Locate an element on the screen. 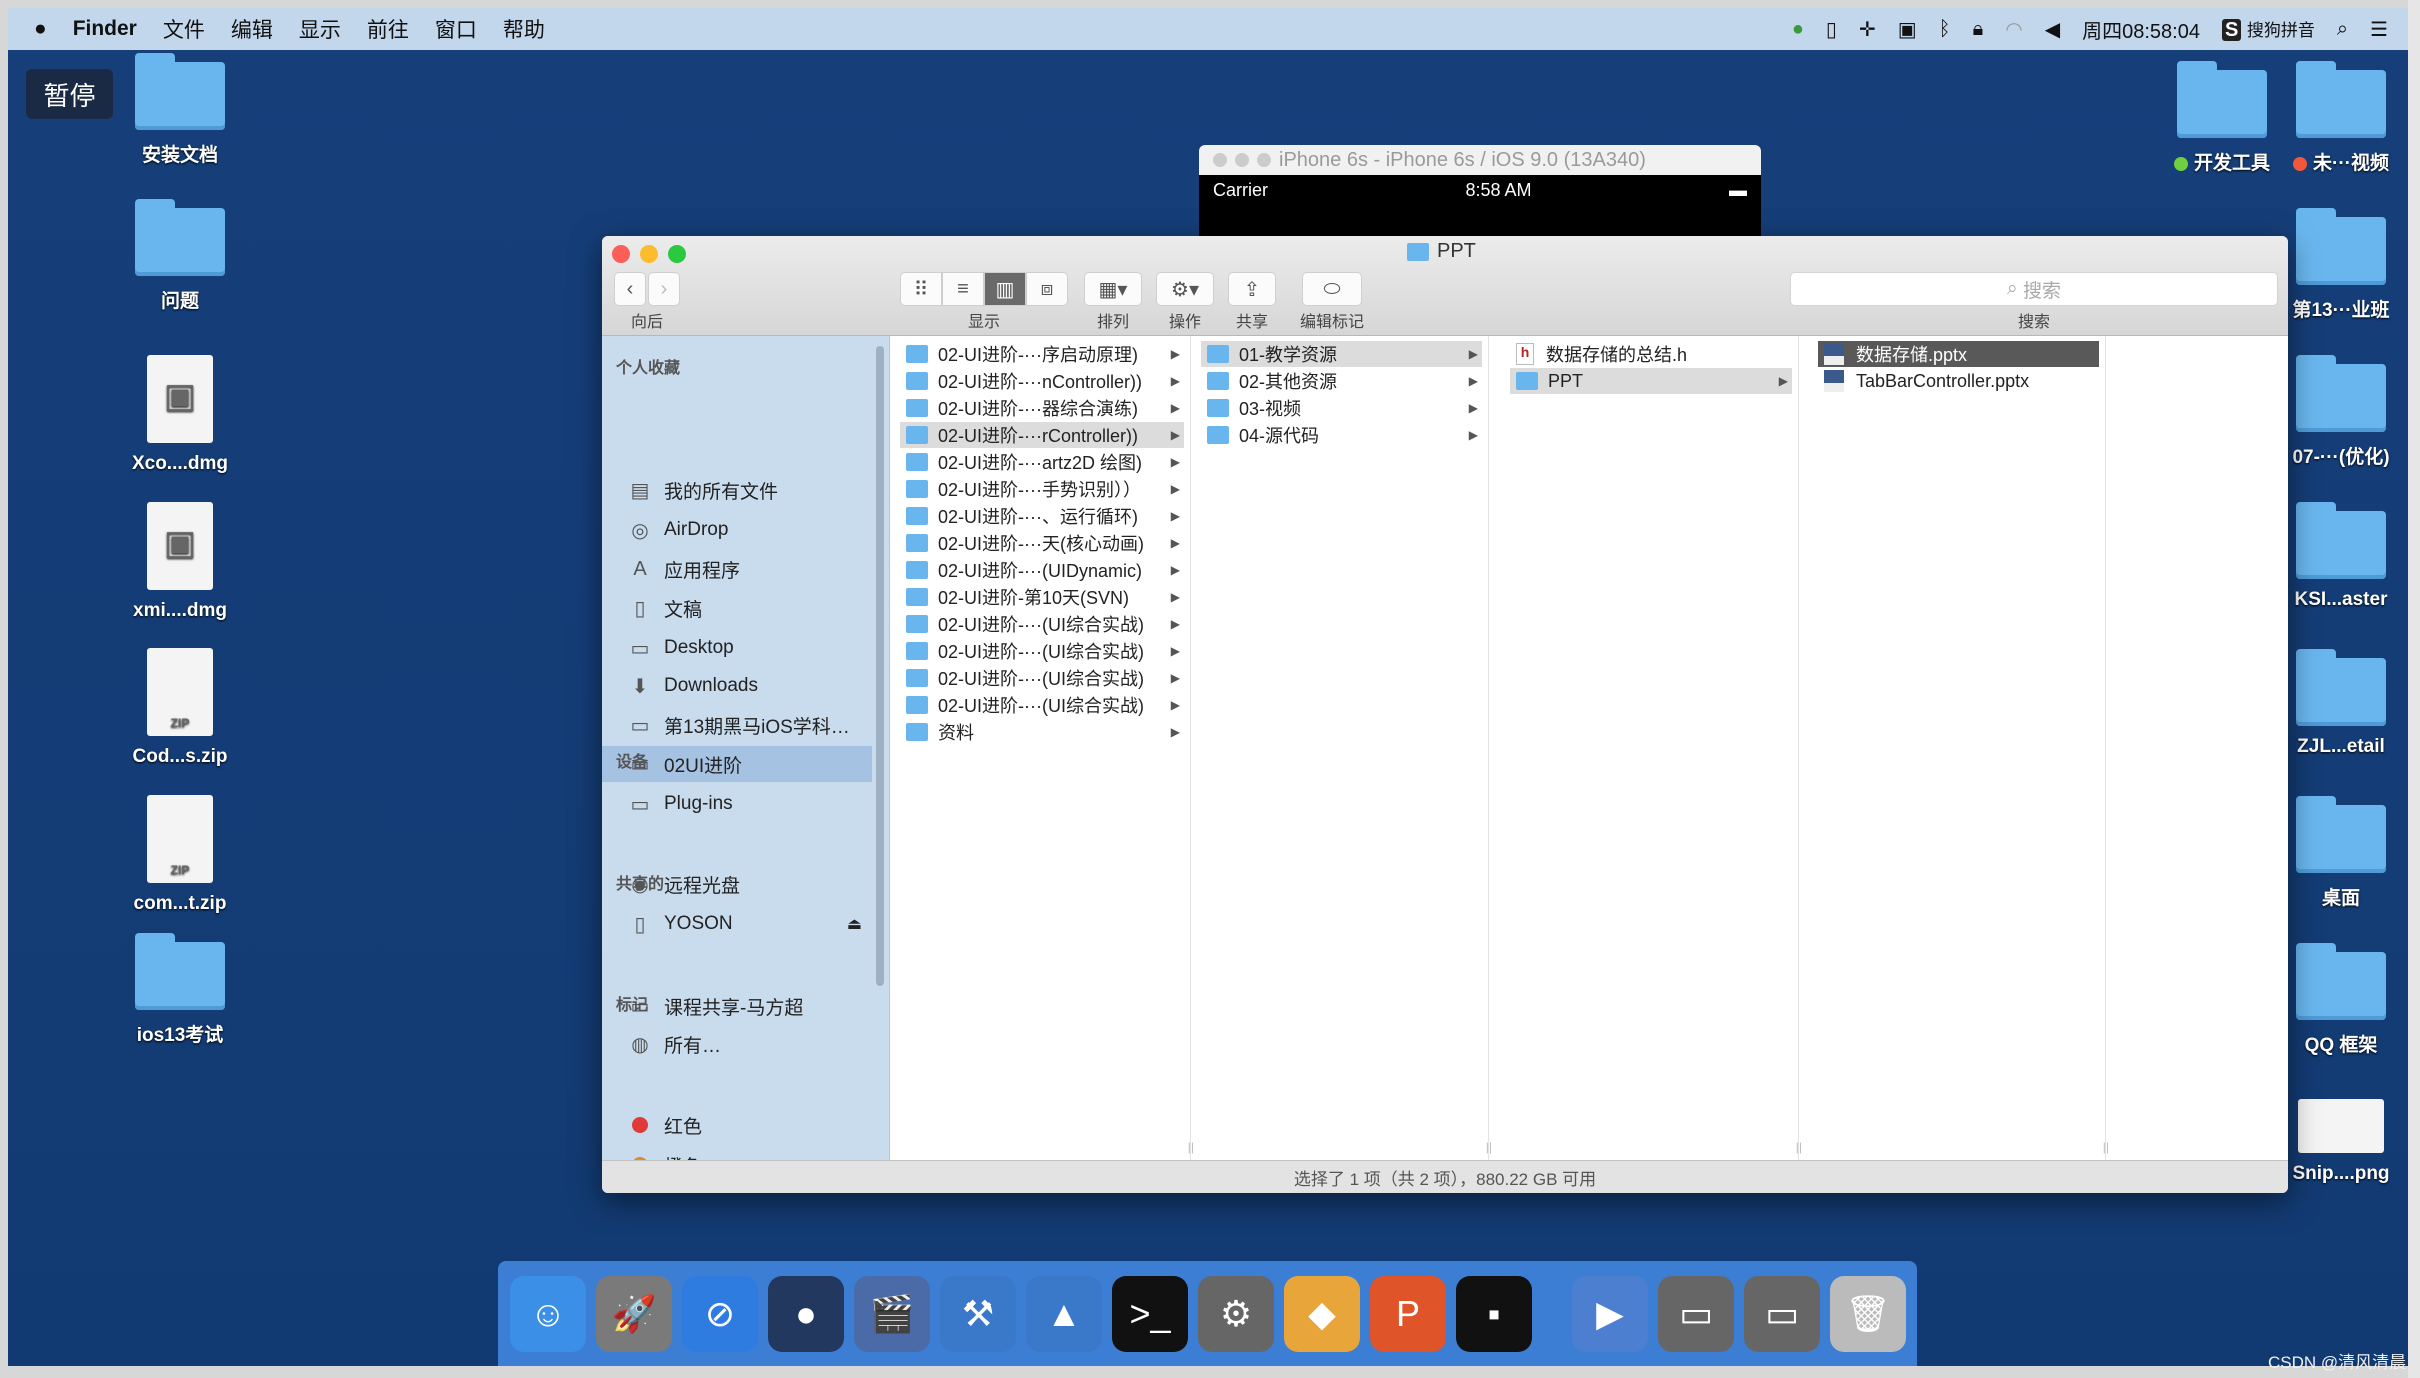 The height and width of the screenshot is (1378, 2420). desktop-icon: Snip....png is located at coordinates (2341, 1142).